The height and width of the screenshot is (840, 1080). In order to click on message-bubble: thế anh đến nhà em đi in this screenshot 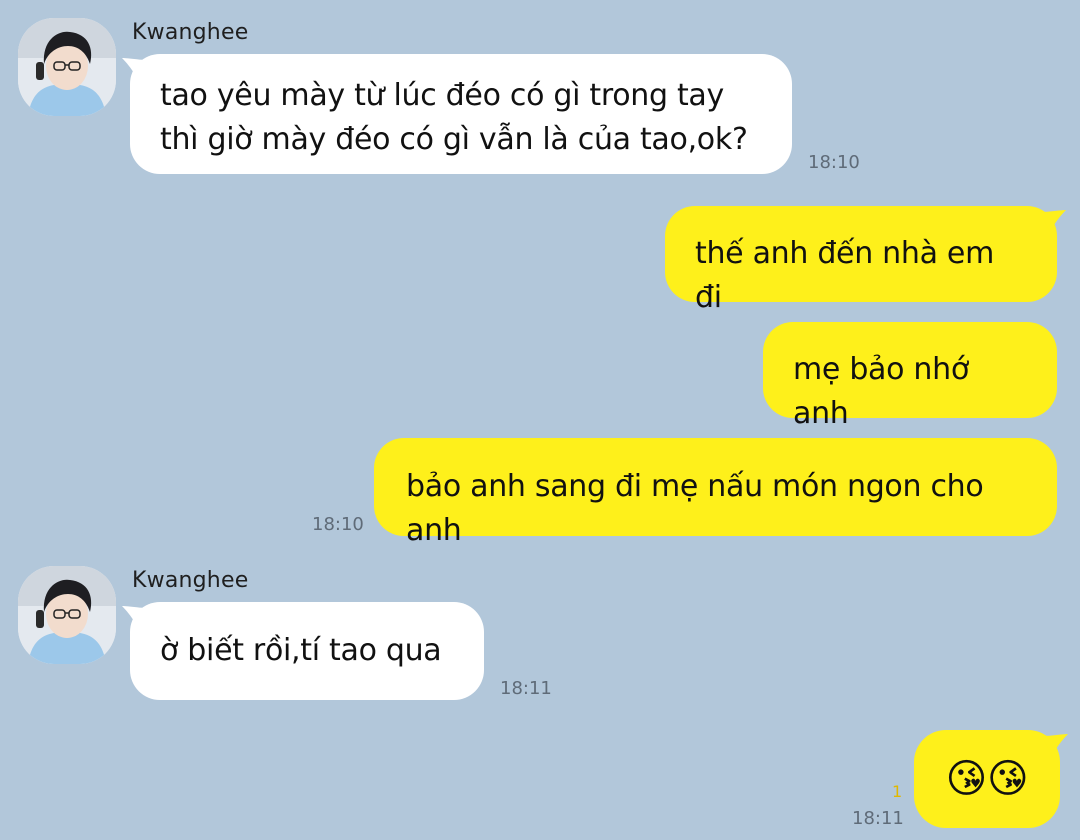, I will do `click(861, 260)`.